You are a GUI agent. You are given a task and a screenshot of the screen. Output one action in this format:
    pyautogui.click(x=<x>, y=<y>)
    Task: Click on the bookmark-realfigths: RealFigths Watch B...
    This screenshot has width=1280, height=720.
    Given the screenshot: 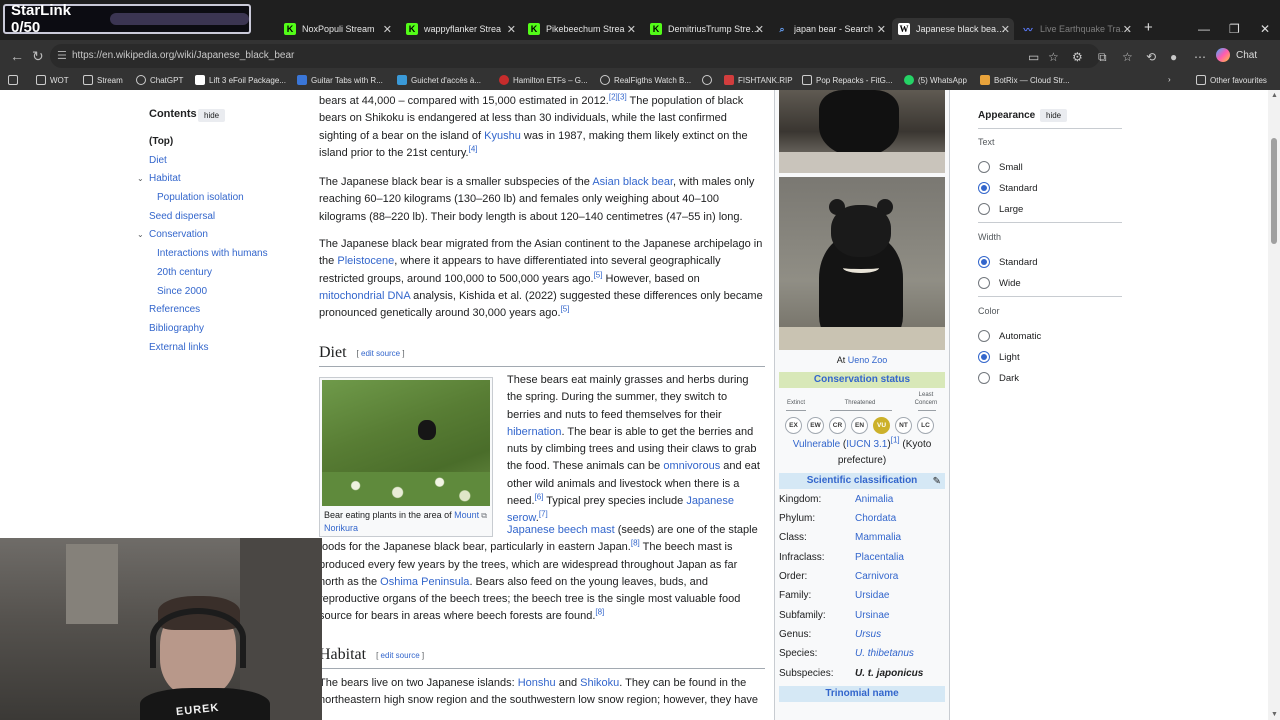 What is the action you would take?
    pyautogui.click(x=645, y=80)
    